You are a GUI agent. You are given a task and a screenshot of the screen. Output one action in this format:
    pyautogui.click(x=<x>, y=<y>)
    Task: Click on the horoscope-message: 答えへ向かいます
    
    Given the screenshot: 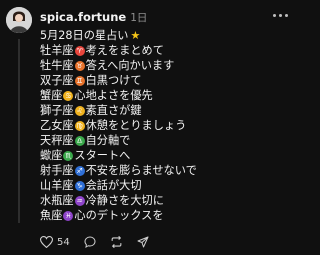 What is the action you would take?
    pyautogui.click(x=130, y=65)
    